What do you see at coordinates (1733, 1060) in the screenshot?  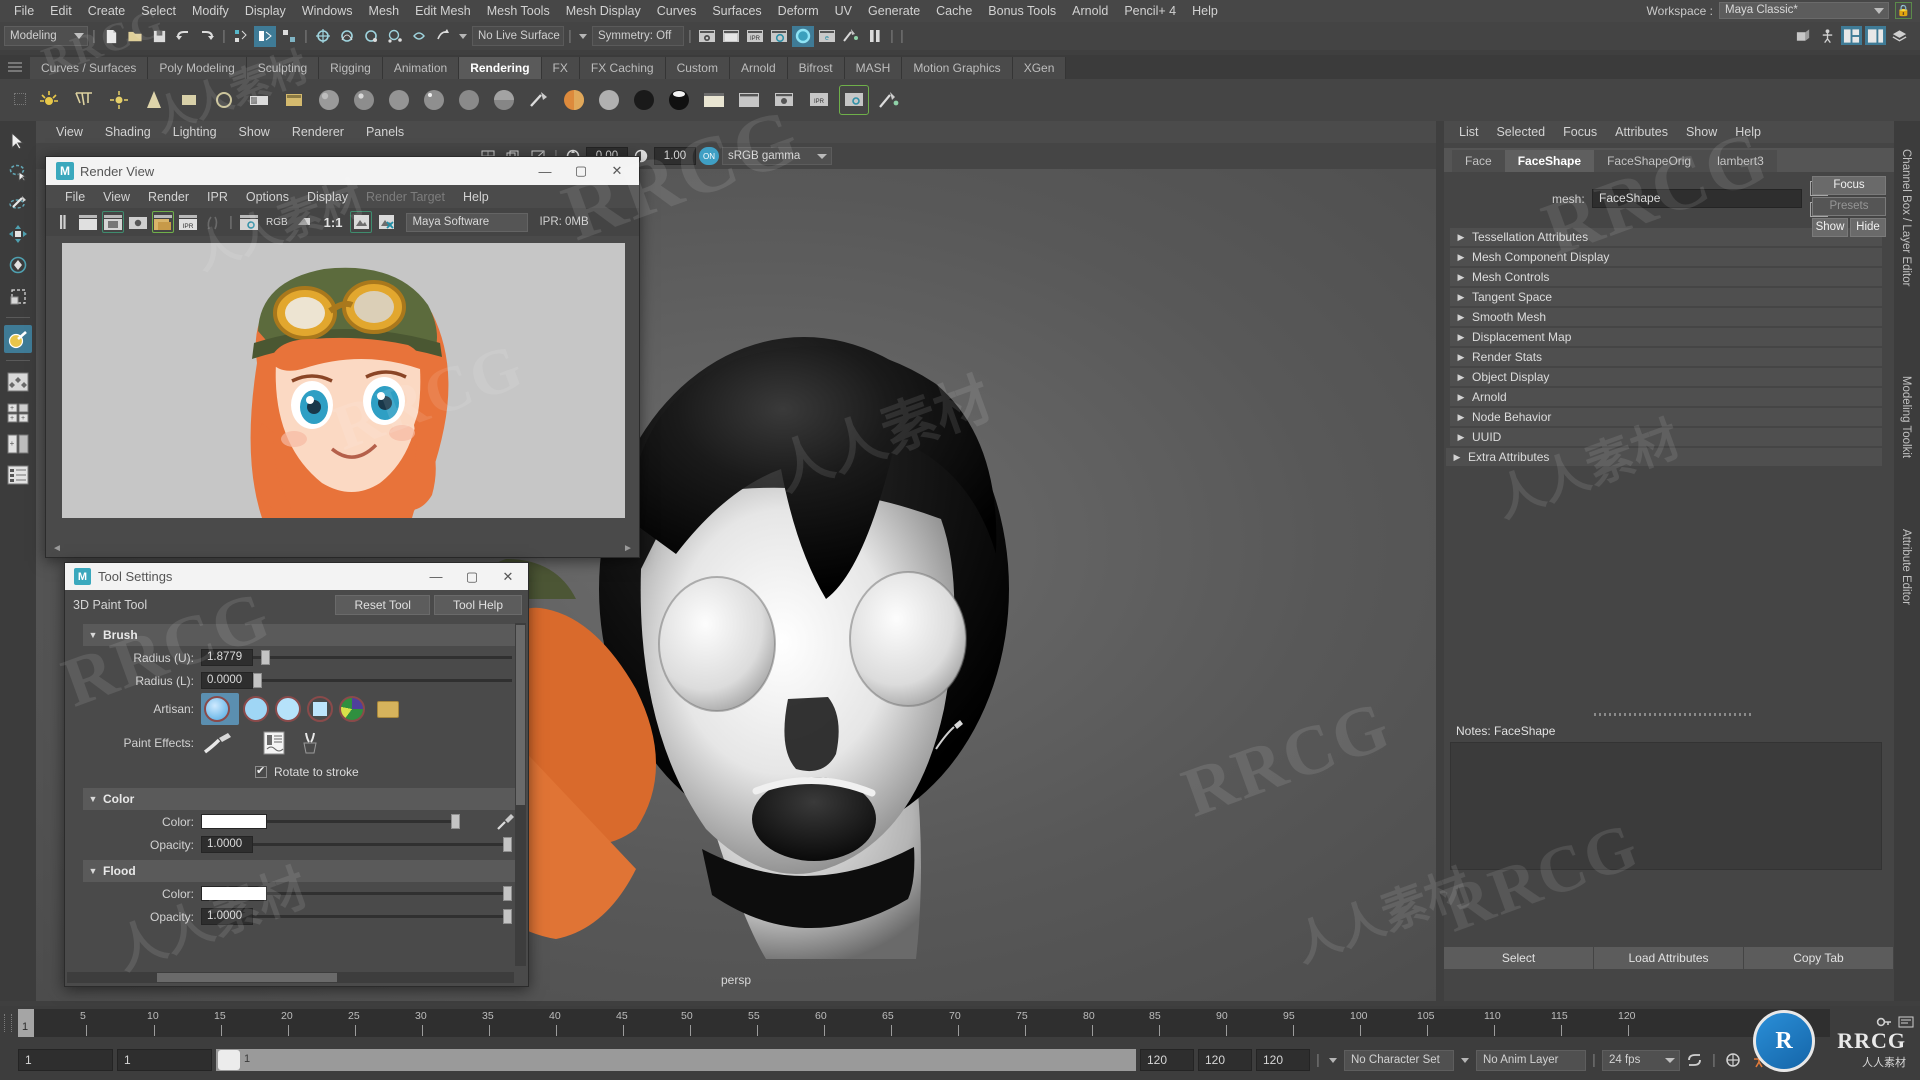 I see `animation-preferences-icon` at bounding box center [1733, 1060].